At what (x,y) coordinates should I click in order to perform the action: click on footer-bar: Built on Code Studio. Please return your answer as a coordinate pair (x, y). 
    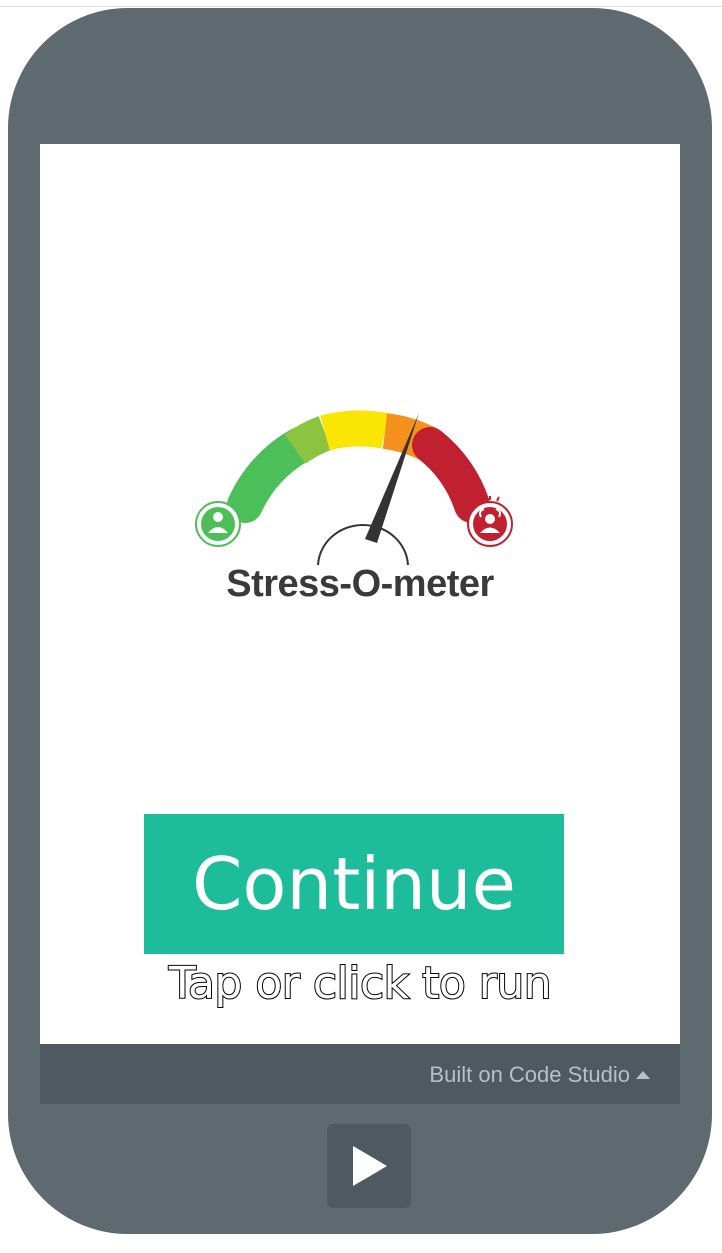
    Looking at the image, I should click on (360, 1074).